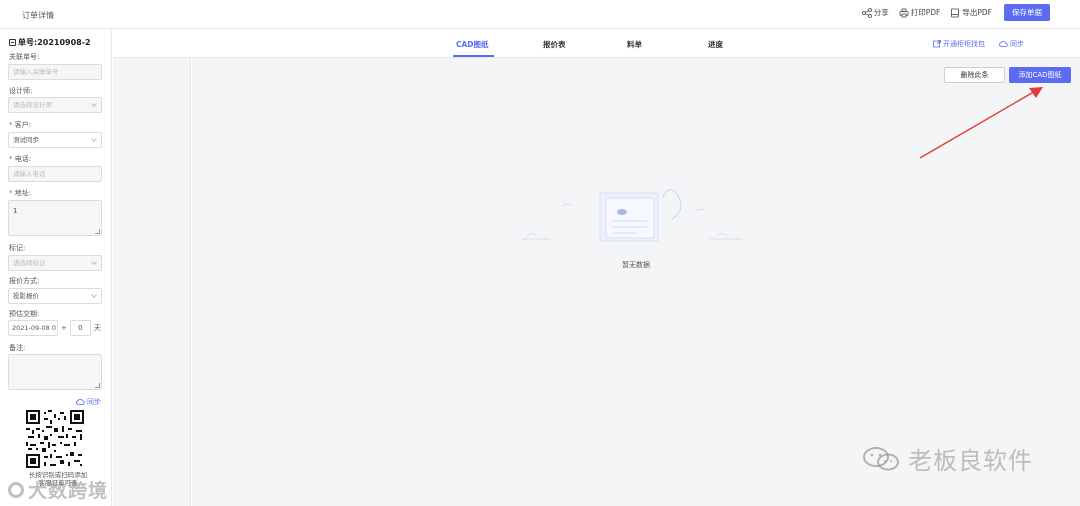 The width and height of the screenshot is (1080, 506). Describe the element at coordinates (152, 282) in the screenshot. I see `cad-list-column` at that location.